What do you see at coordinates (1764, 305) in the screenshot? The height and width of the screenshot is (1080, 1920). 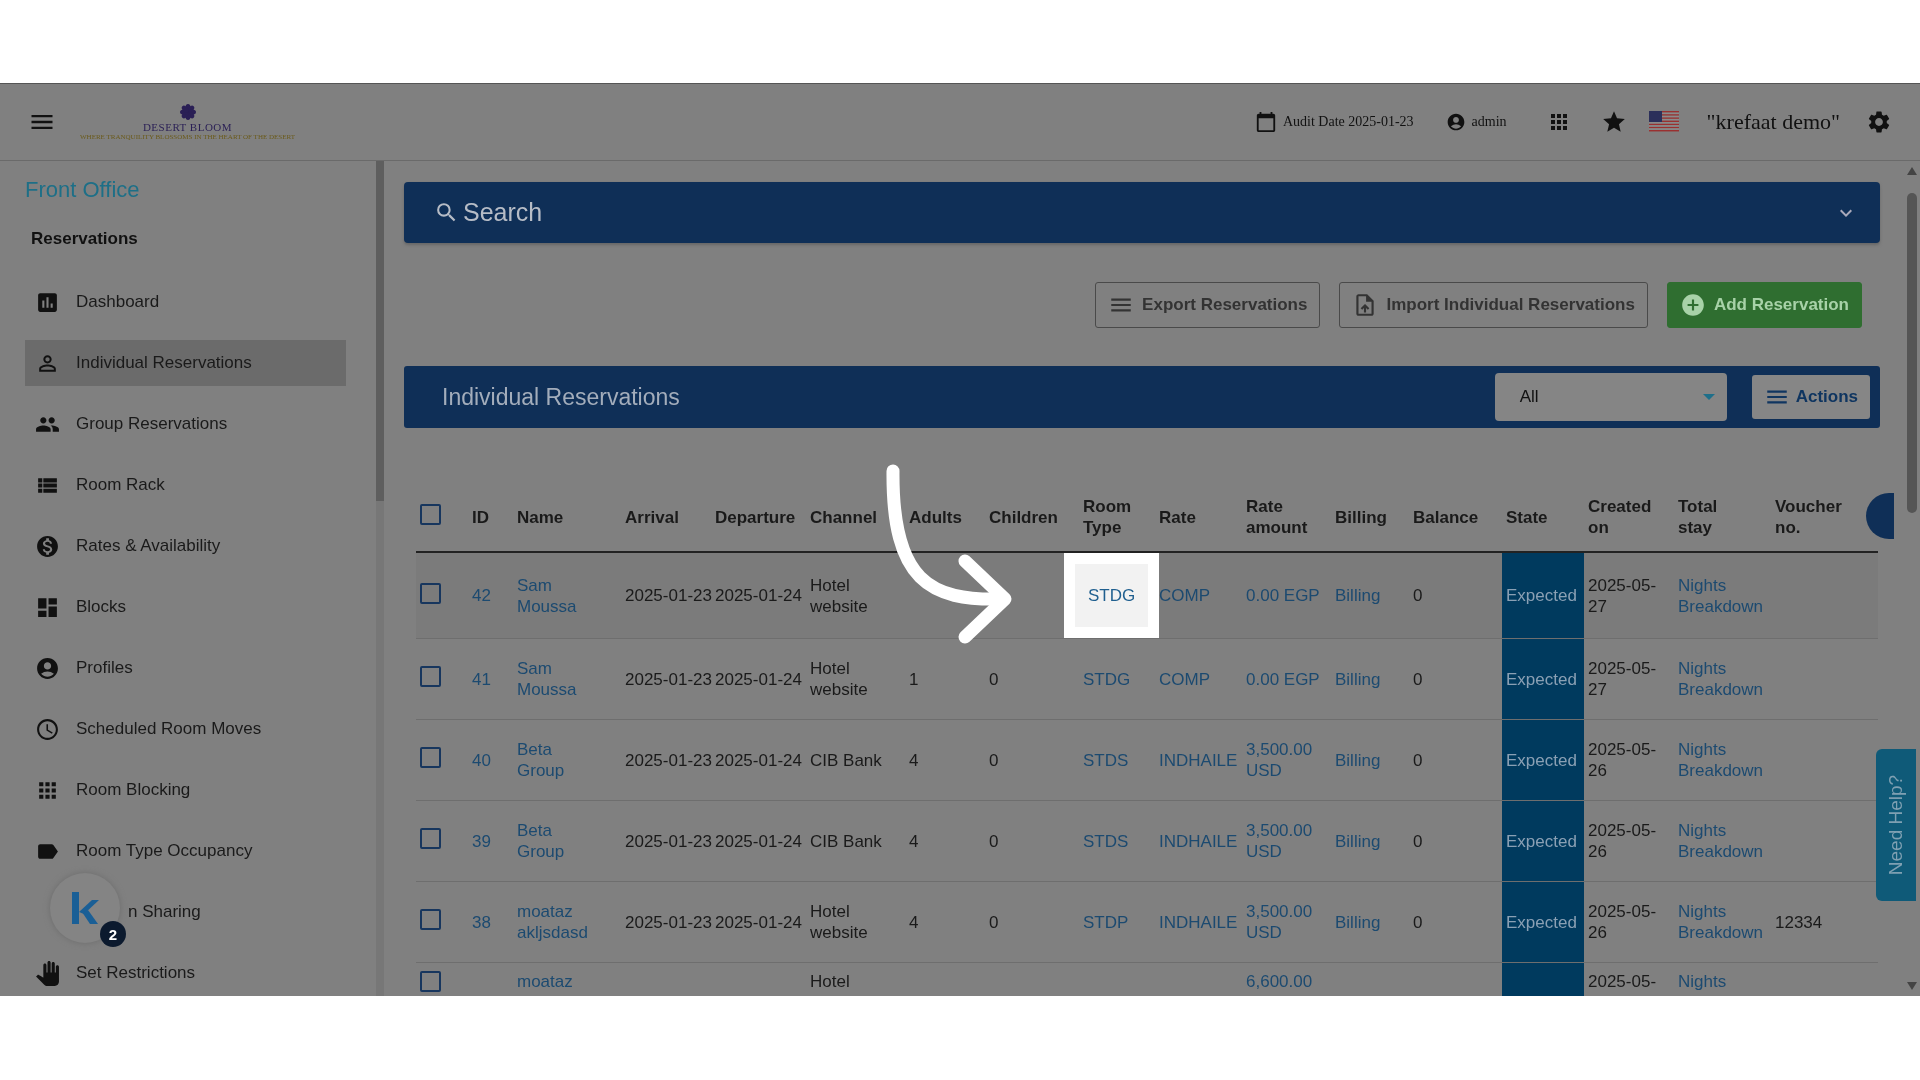 I see `add-button: Add Reservation` at bounding box center [1764, 305].